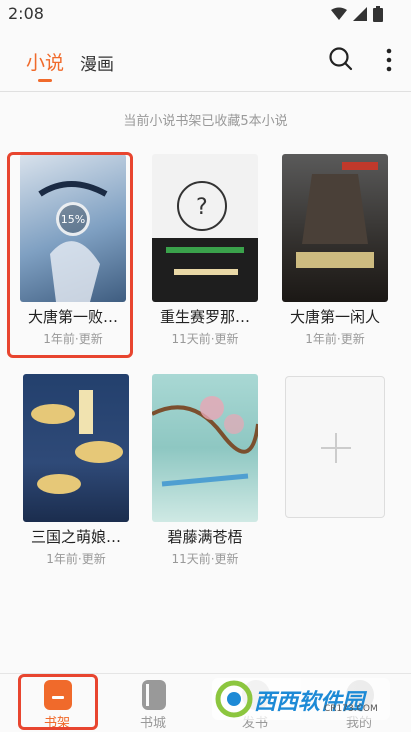 The height and width of the screenshot is (732, 411). What do you see at coordinates (152, 723) in the screenshot?
I see `nav-label: 书城` at bounding box center [152, 723].